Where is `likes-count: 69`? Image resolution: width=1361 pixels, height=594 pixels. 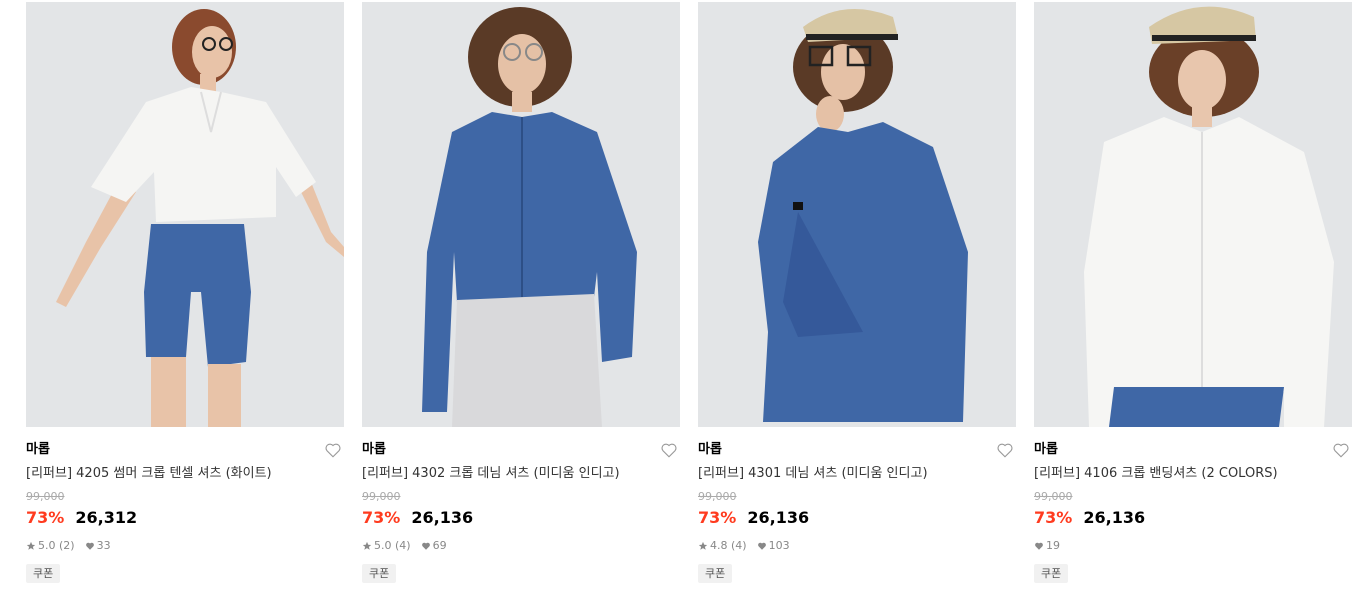
likes-count: 69 is located at coordinates (439, 545).